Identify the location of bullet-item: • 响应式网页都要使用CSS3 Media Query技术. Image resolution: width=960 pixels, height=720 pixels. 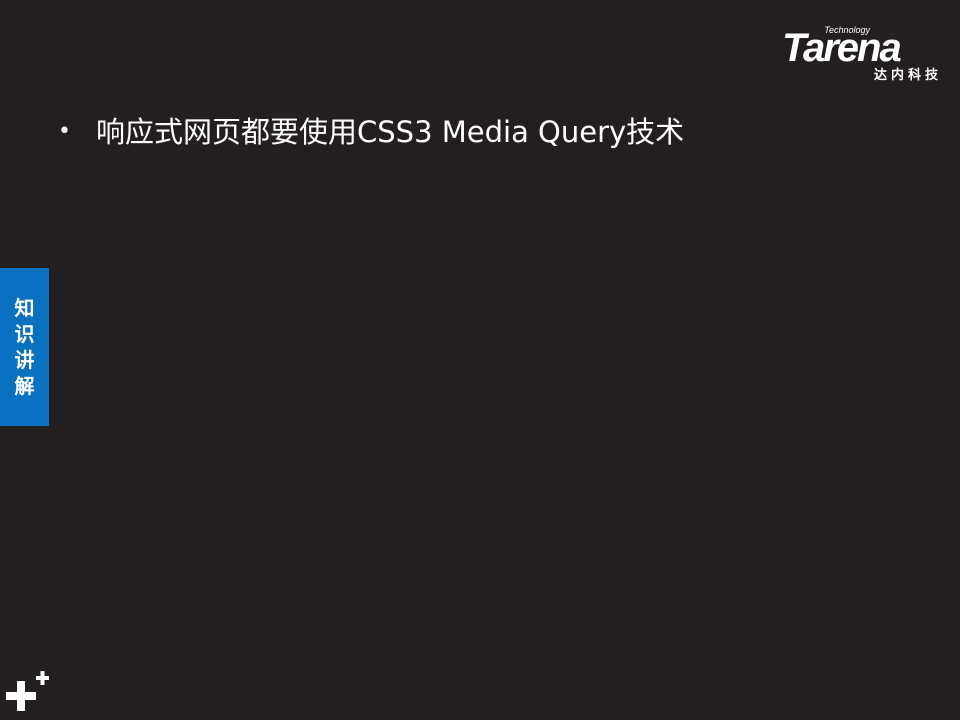
(371, 132).